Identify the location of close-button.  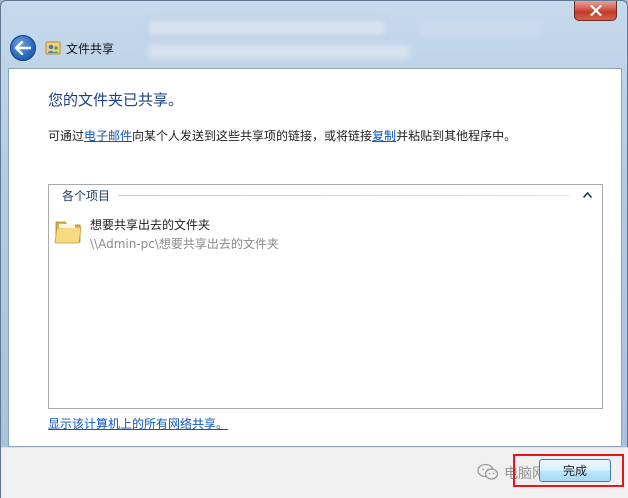
(595, 11).